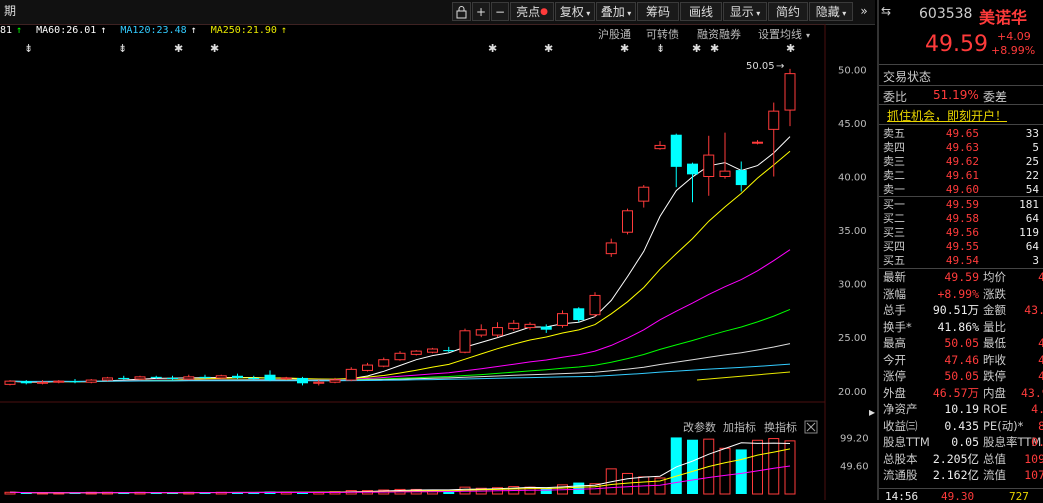  What do you see at coordinates (961, 409) in the screenshot?
I see `stat-value: 10.19` at bounding box center [961, 409].